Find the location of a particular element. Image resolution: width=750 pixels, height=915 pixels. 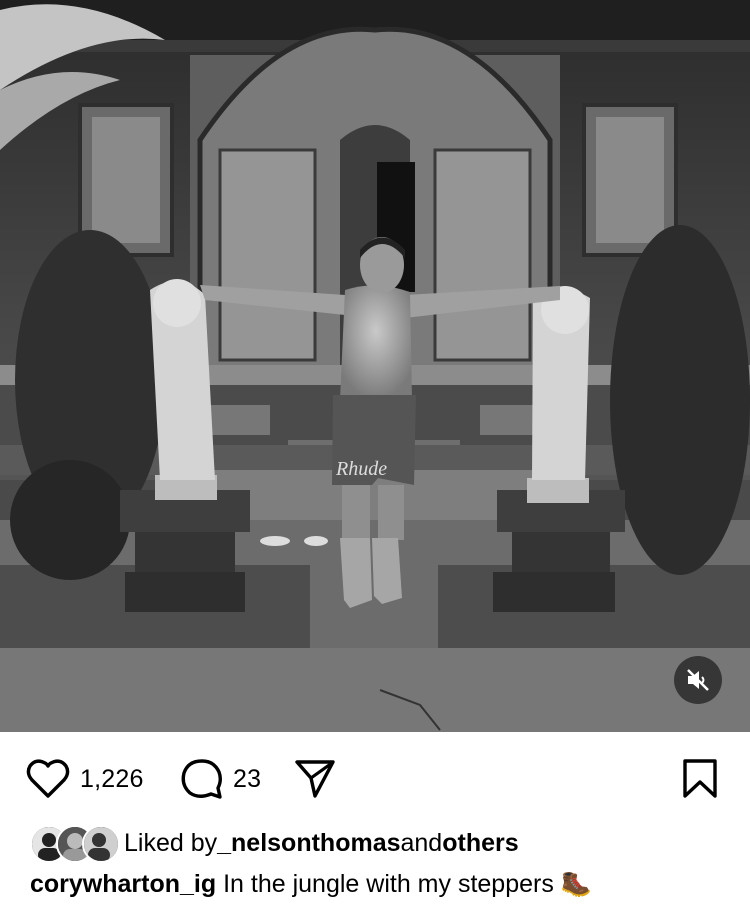

likes-count: 1,226 is located at coordinates (112, 779).